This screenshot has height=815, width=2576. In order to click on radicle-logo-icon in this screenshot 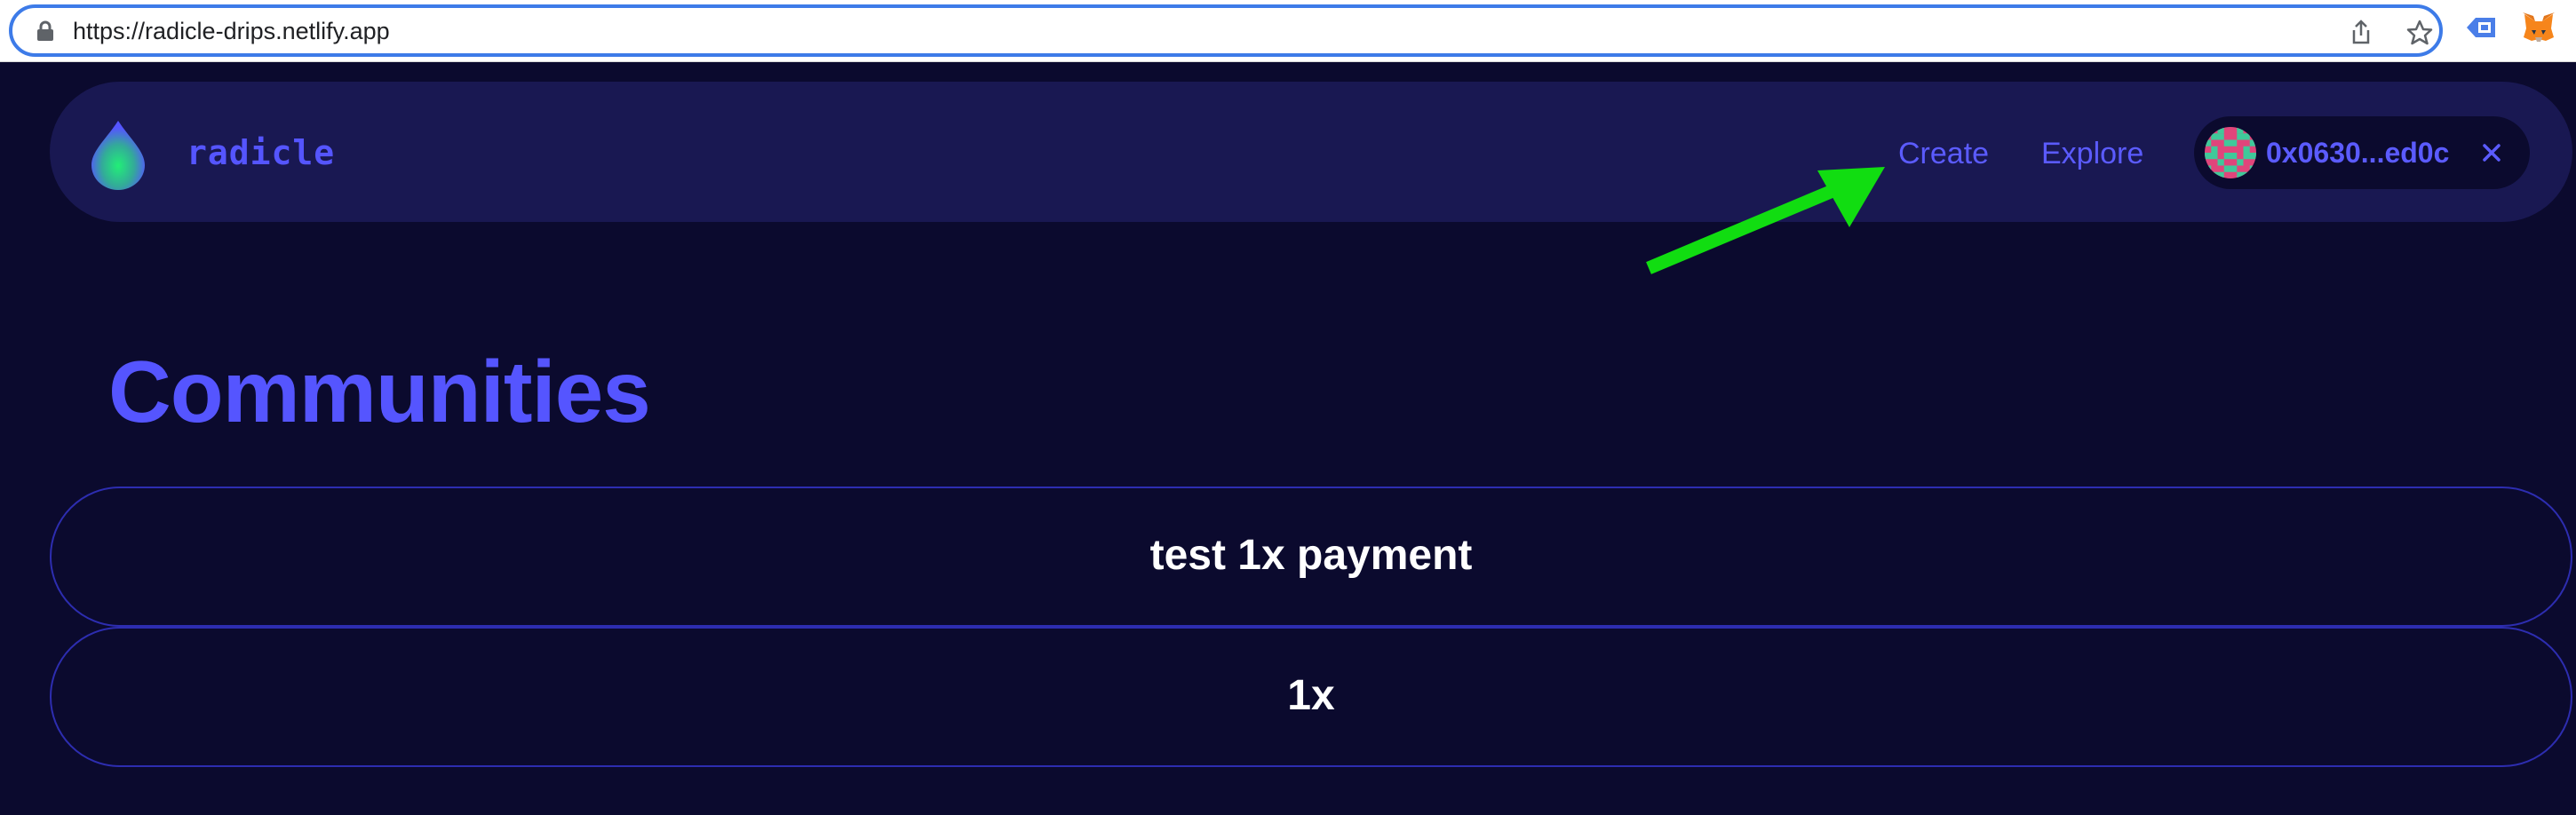, I will do `click(118, 154)`.